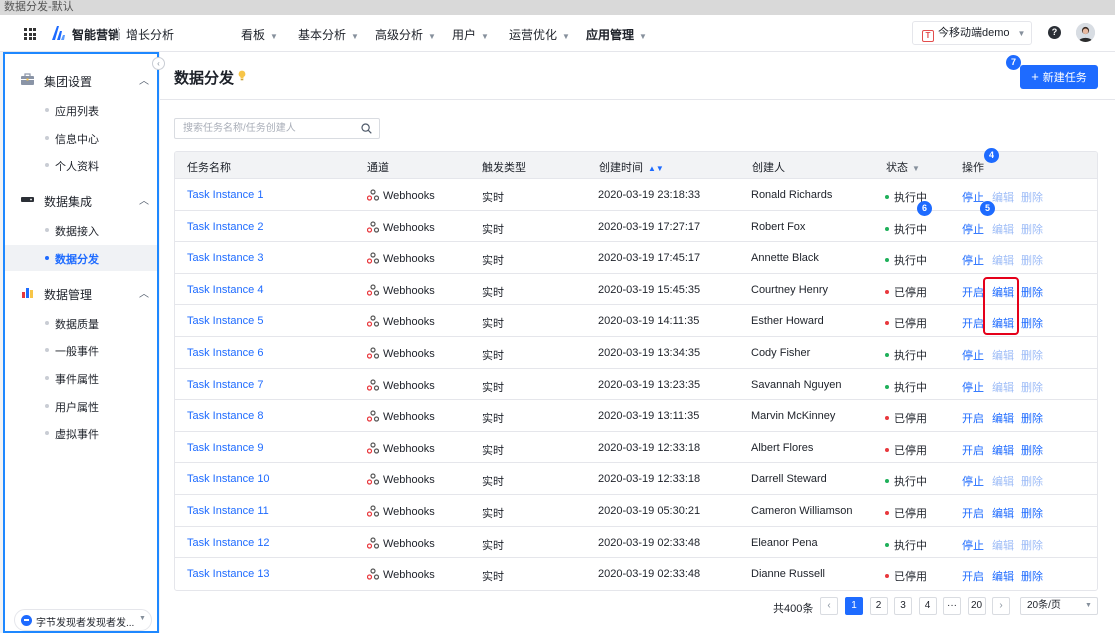 The image size is (1115, 633). I want to click on sidebar-item-2-0: 数据质量, so click(81, 323).